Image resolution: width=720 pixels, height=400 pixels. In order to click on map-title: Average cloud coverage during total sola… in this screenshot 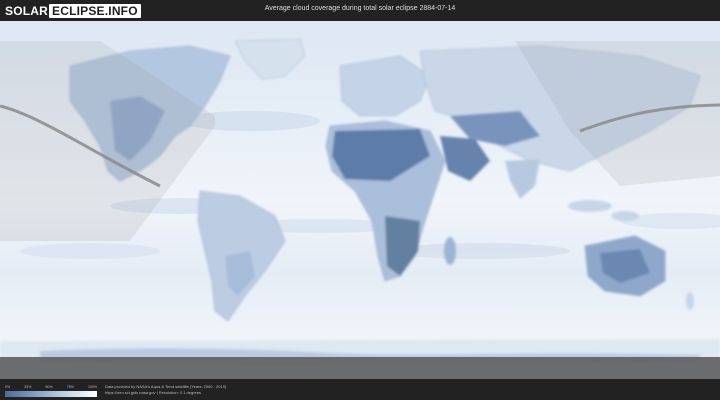, I will do `click(360, 8)`.